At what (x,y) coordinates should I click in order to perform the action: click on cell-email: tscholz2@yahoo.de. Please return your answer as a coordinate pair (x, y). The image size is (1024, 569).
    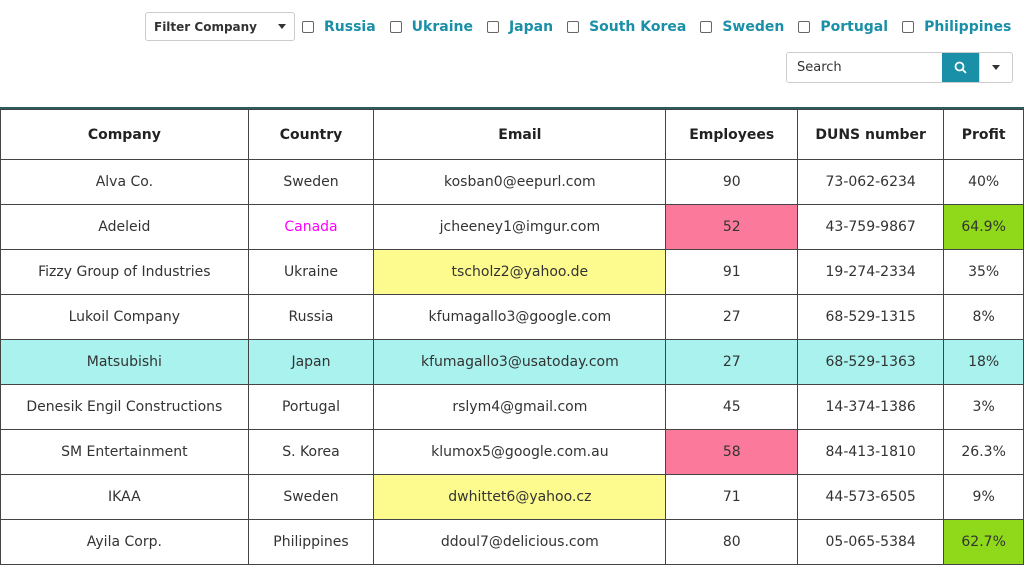
    Looking at the image, I should click on (520, 272).